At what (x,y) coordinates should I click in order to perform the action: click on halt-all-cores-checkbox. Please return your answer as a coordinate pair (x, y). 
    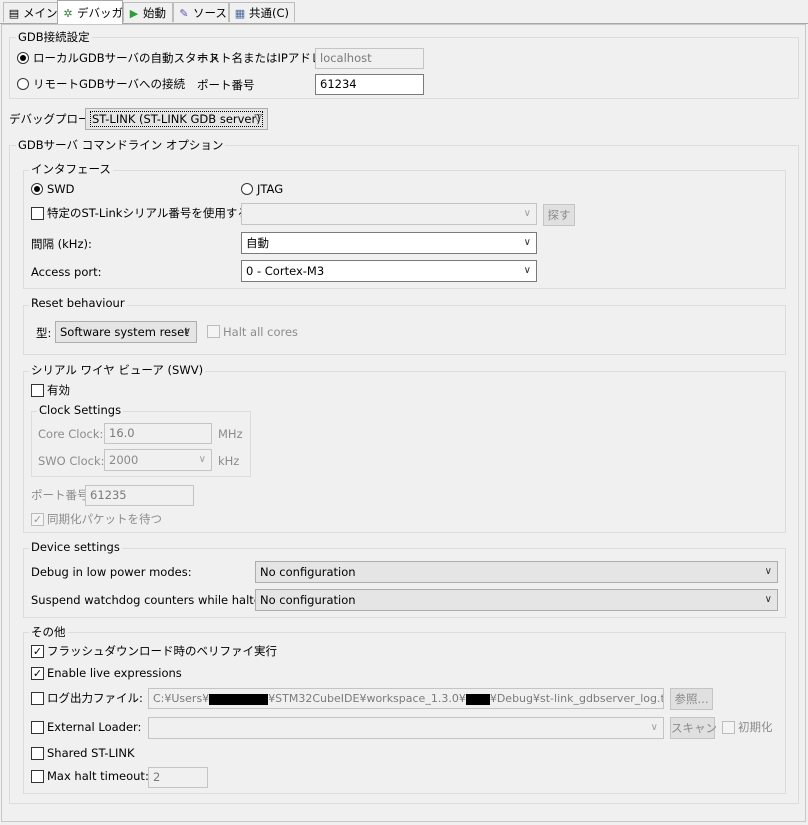
    Looking at the image, I should click on (213, 331).